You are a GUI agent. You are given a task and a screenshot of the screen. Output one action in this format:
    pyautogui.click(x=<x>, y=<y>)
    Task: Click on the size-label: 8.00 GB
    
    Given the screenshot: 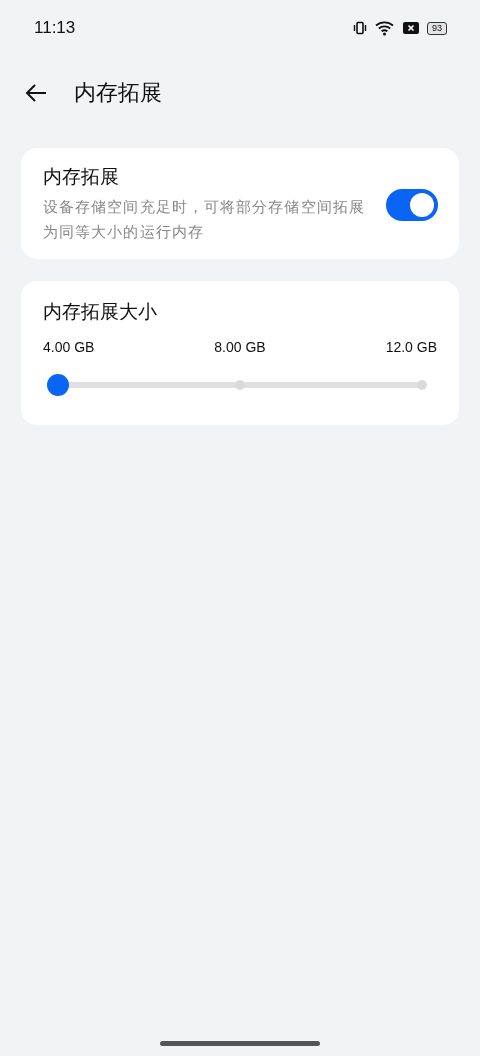 What is the action you would take?
    pyautogui.click(x=240, y=347)
    